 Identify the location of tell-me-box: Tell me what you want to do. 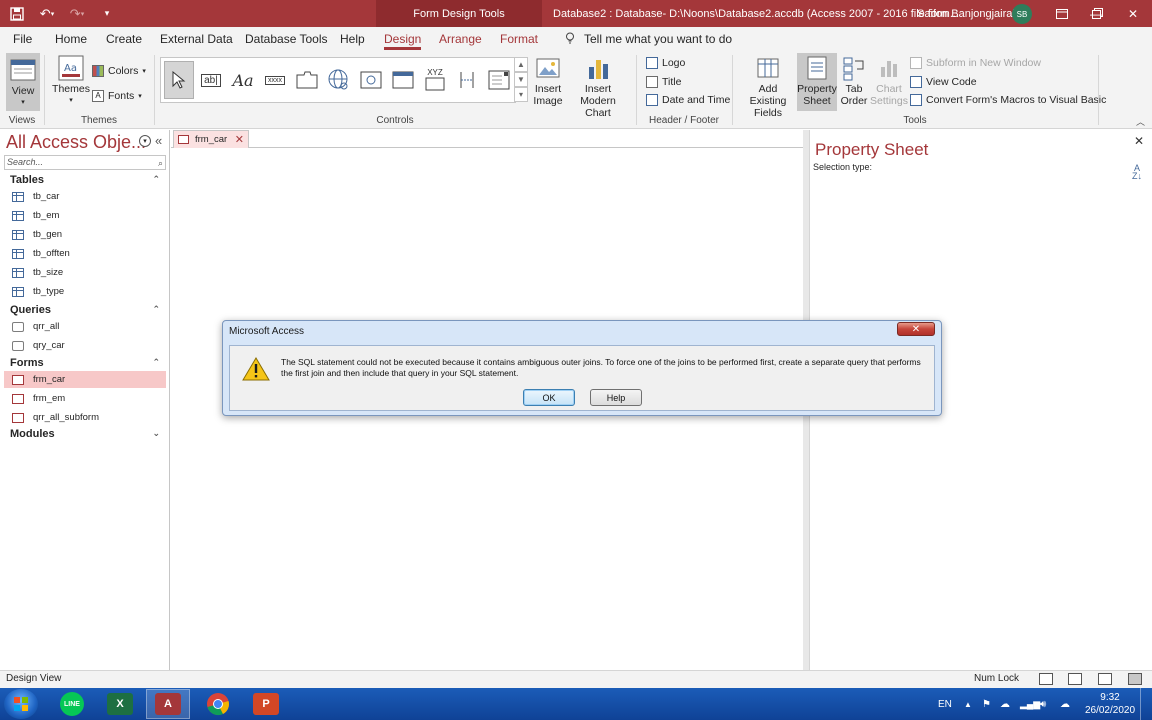
(648, 39).